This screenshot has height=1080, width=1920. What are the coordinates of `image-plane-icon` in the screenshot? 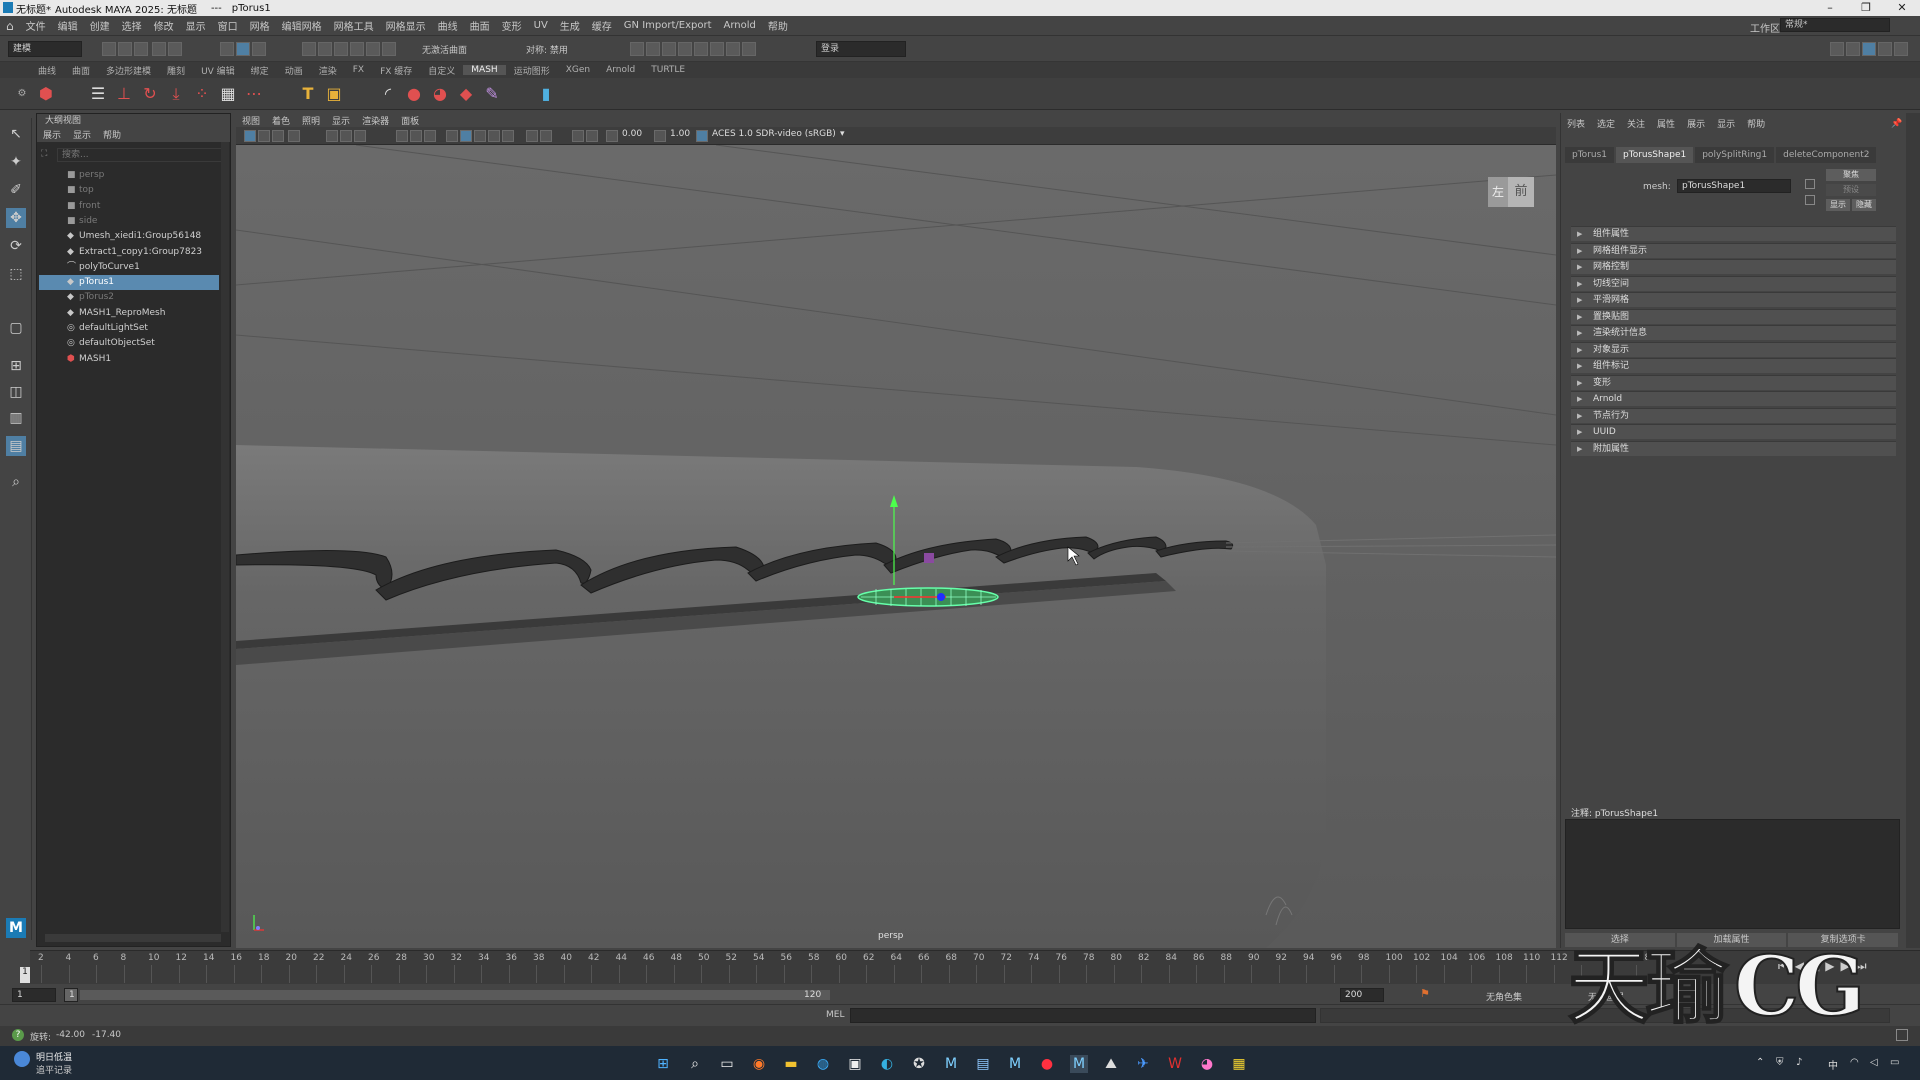 It's located at (294, 136).